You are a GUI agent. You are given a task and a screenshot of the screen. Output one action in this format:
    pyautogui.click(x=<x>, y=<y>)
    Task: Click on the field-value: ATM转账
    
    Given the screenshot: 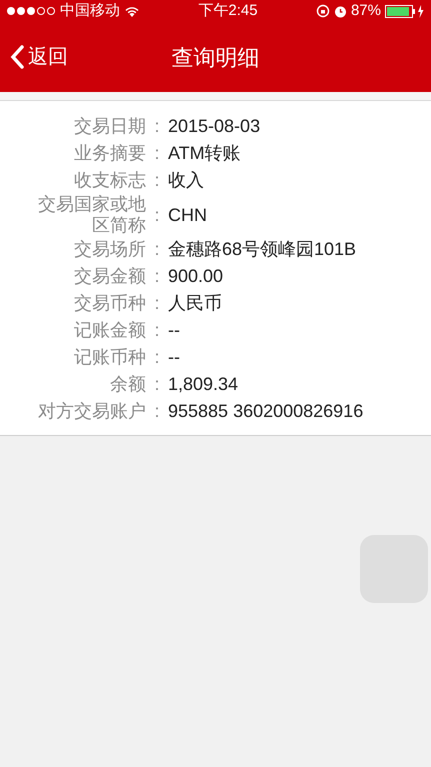 What is the action you would take?
    pyautogui.click(x=204, y=153)
    